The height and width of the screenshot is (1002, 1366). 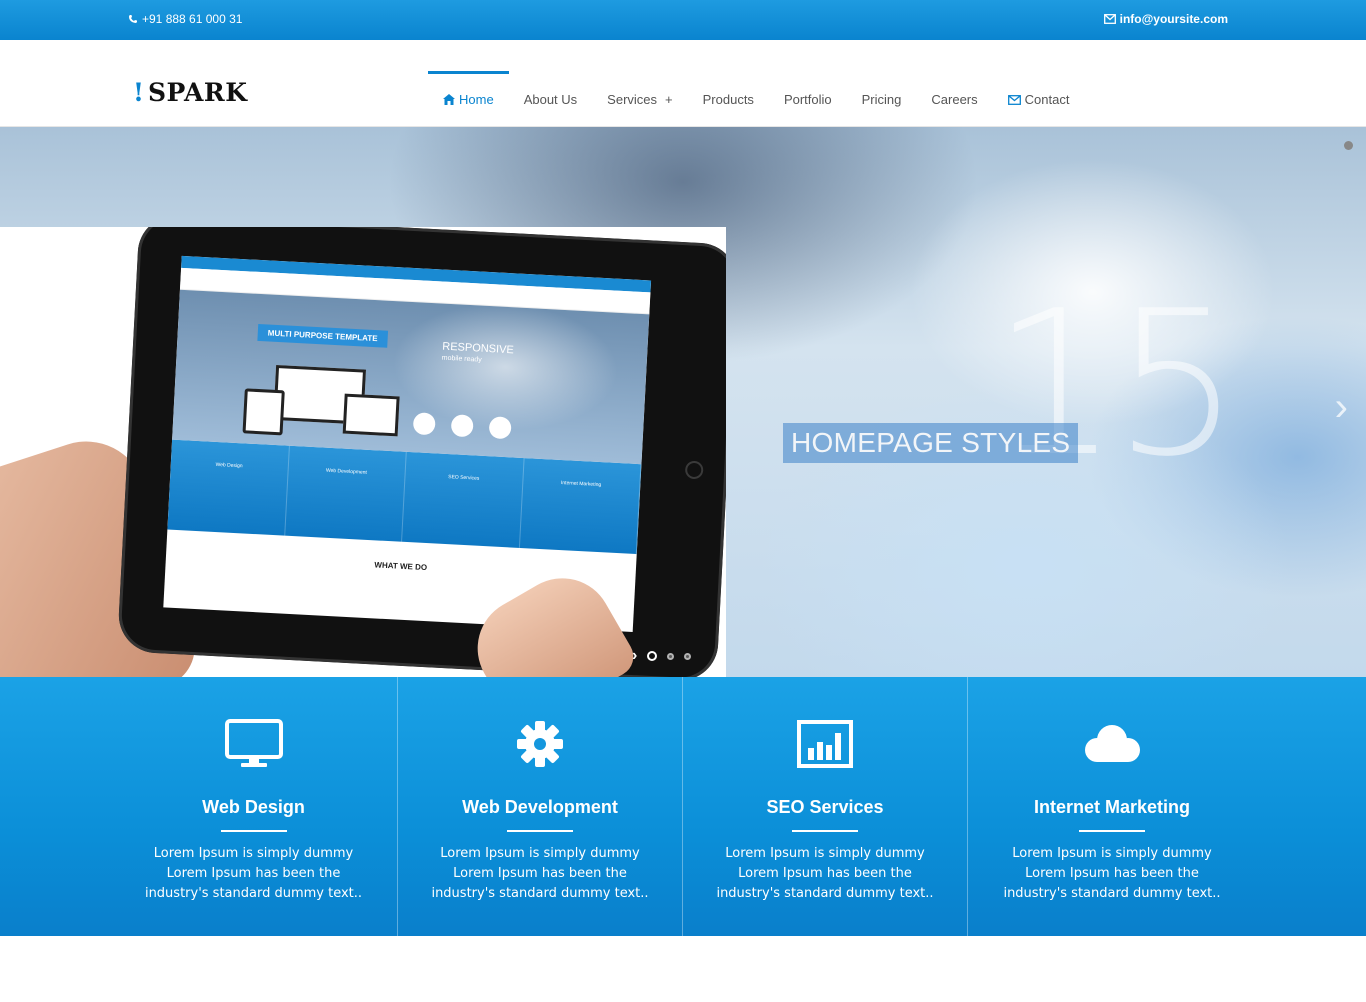 What do you see at coordinates (669, 99) in the screenshot?
I see `services-expand-indicator: +` at bounding box center [669, 99].